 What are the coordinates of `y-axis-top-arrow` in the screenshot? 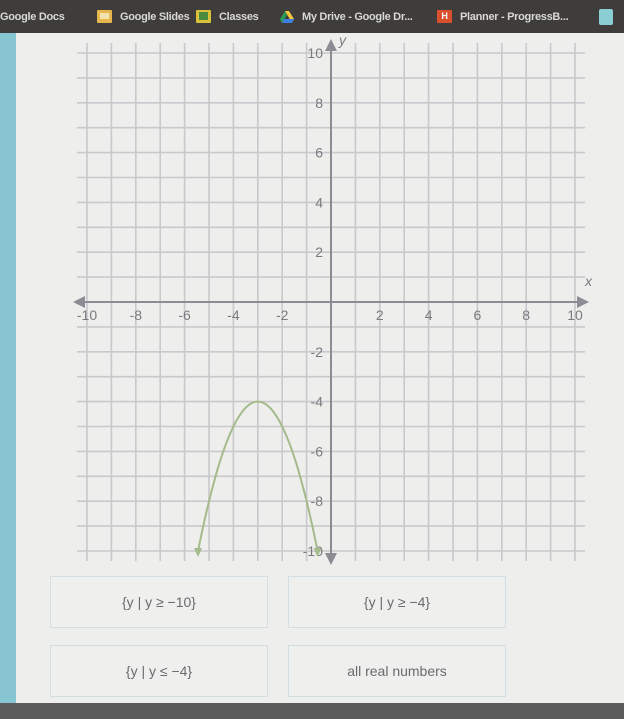 It's located at (331, 45).